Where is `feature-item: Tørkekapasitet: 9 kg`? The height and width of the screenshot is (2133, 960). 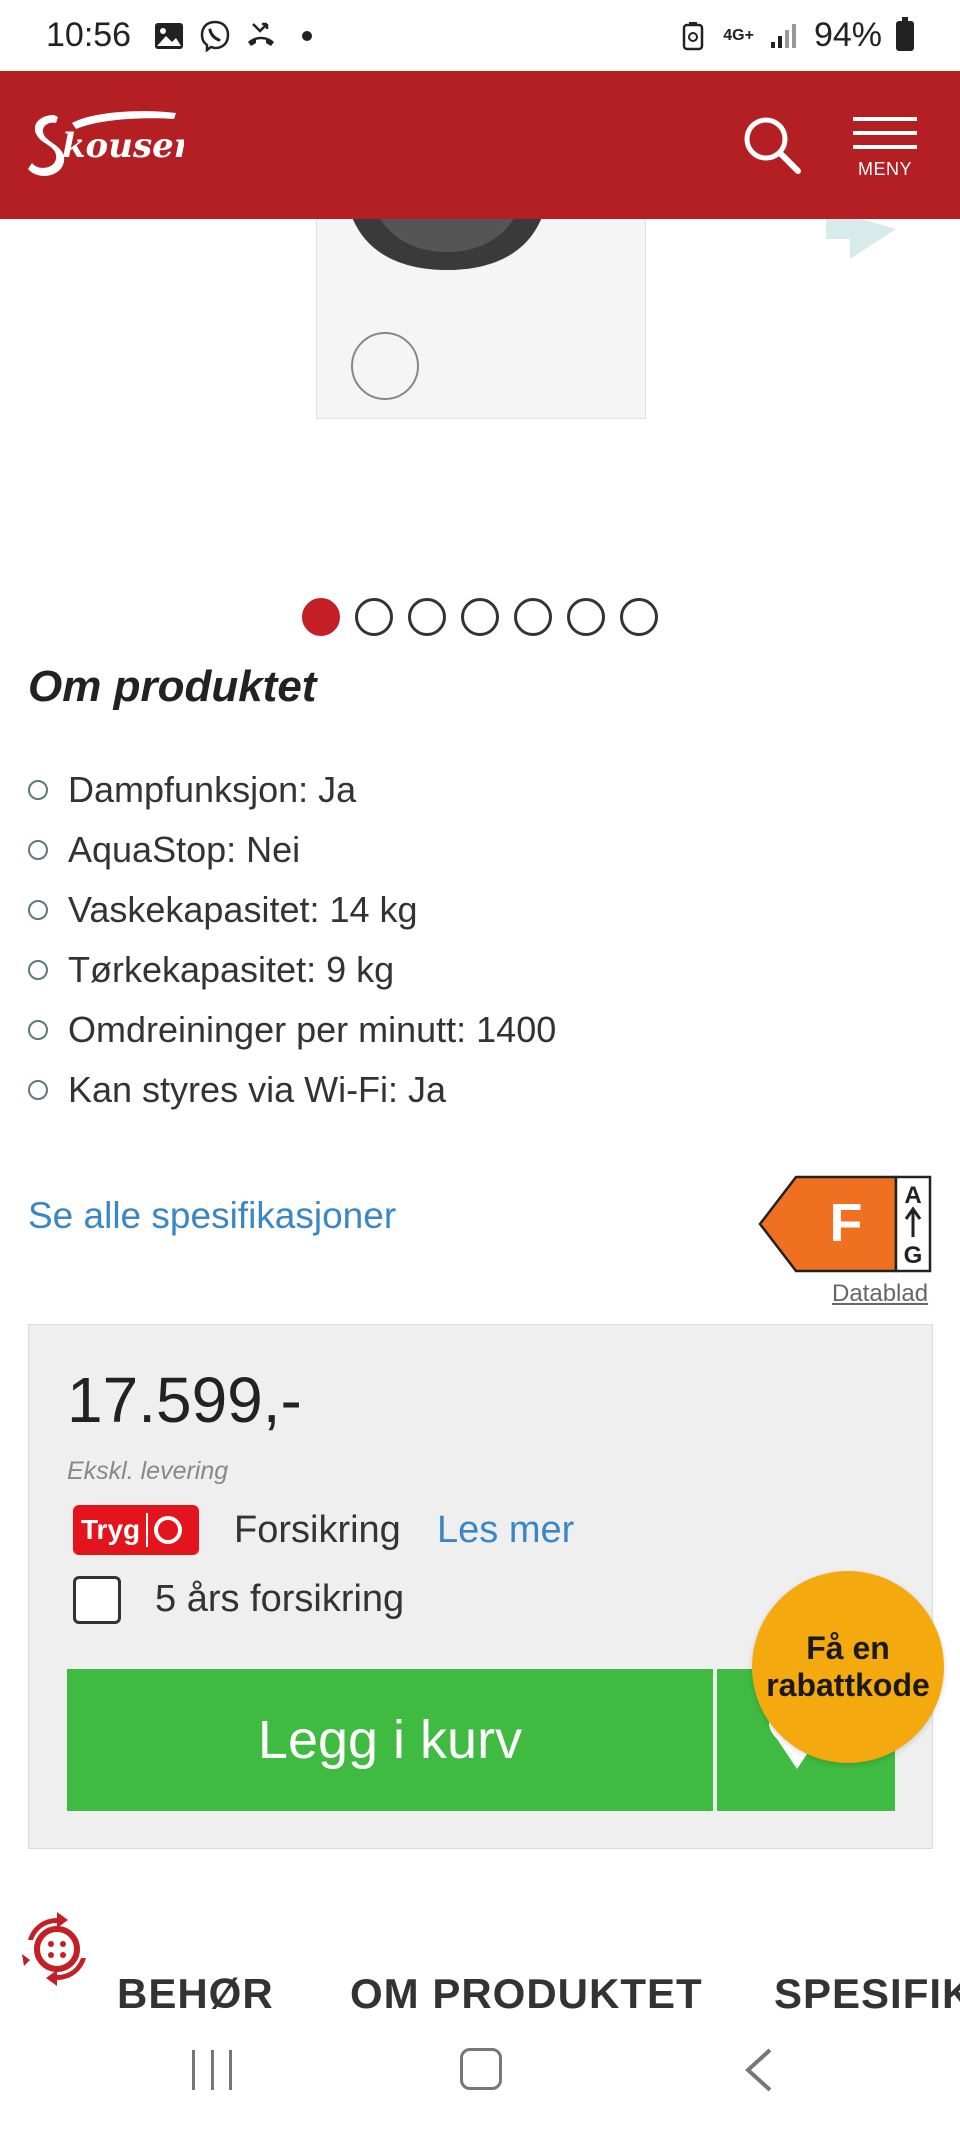 feature-item: Tørkekapasitet: 9 kg is located at coordinates (292, 970).